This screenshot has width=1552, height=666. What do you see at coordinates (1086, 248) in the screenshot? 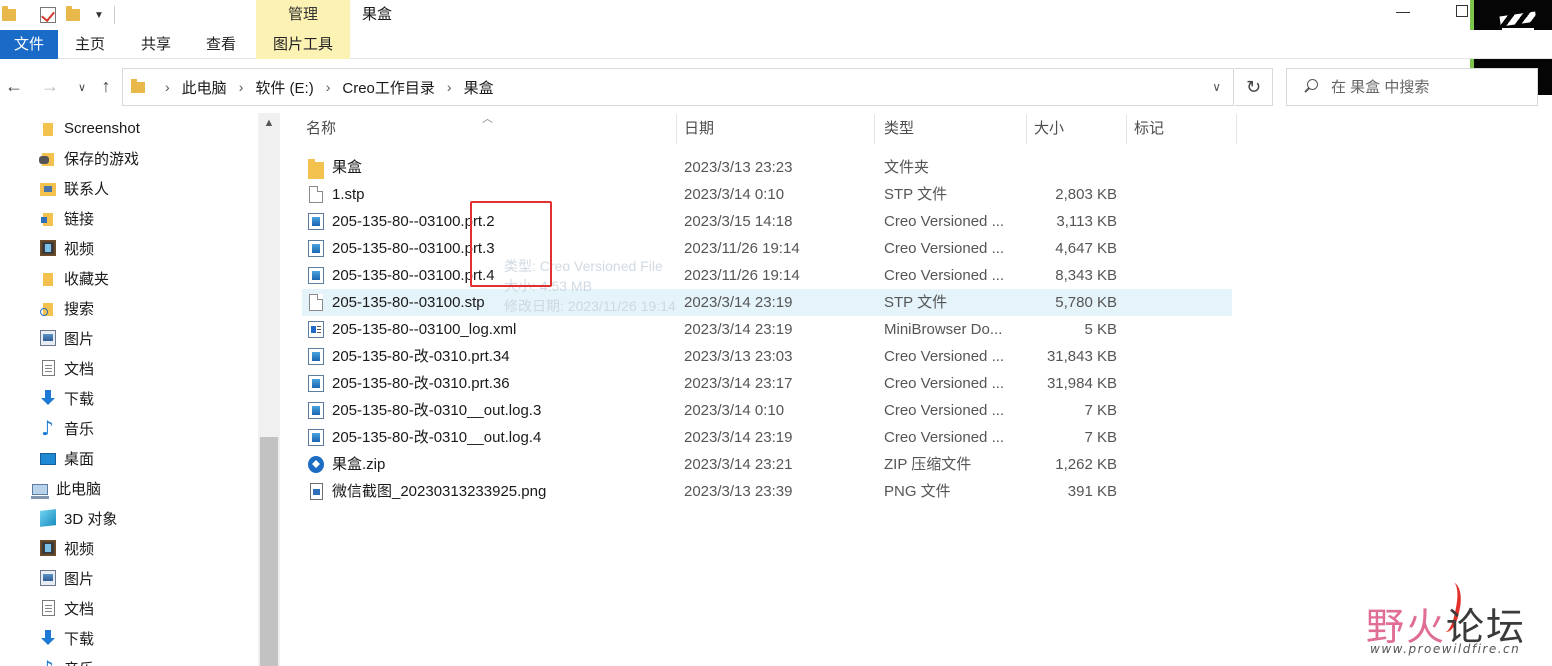
I see `file-size: 4,647 KB` at bounding box center [1086, 248].